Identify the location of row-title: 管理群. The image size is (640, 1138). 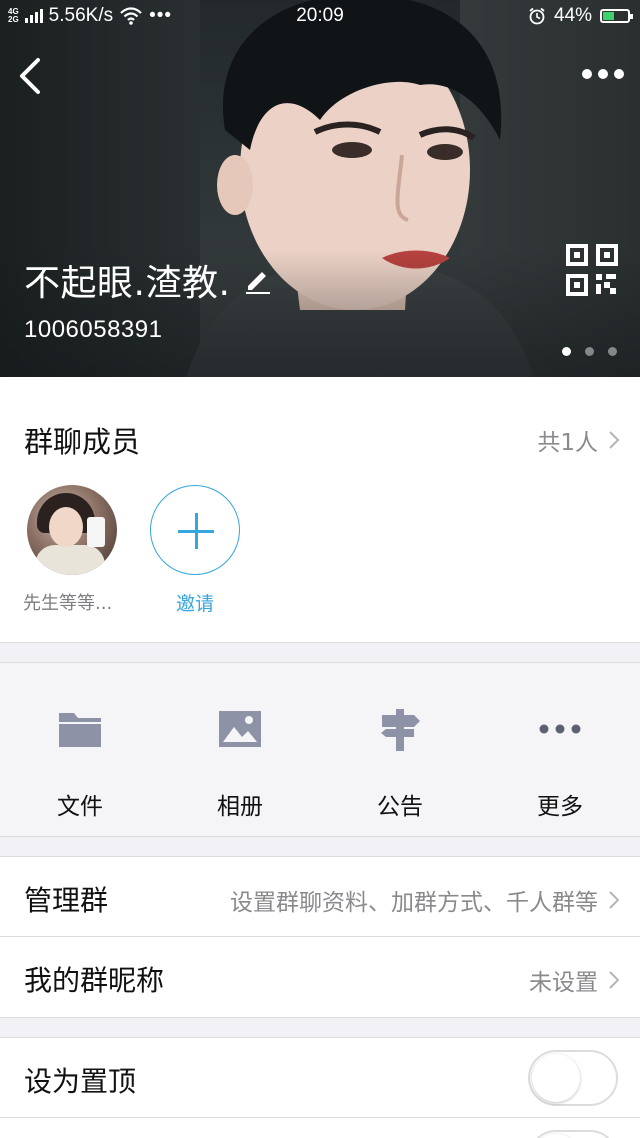
(66, 900).